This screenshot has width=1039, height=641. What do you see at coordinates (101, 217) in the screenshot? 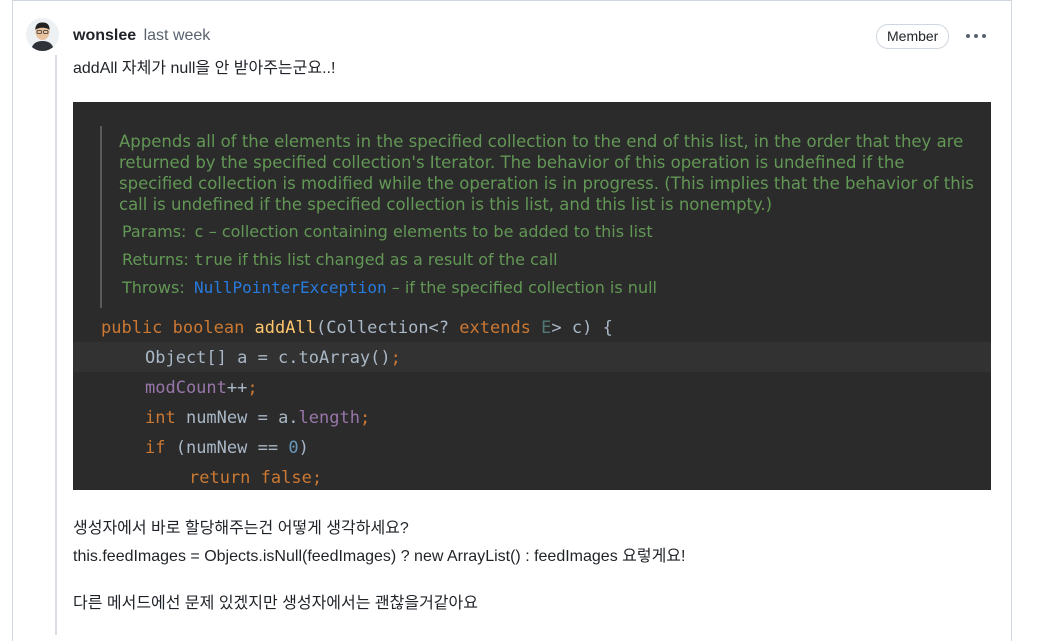
I see `doc-comment-bar` at bounding box center [101, 217].